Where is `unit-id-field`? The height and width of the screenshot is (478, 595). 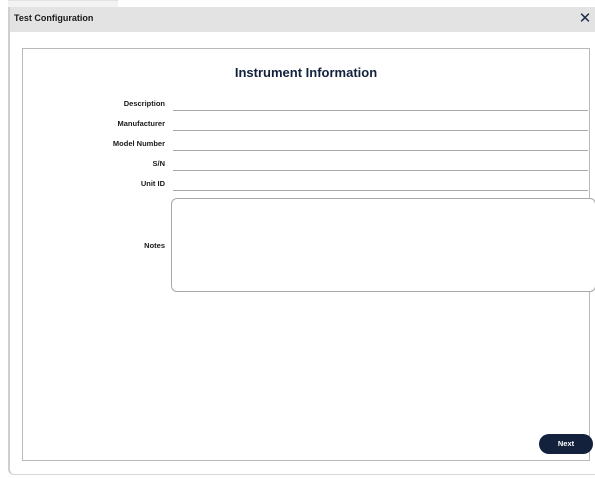
unit-id-field is located at coordinates (380, 184).